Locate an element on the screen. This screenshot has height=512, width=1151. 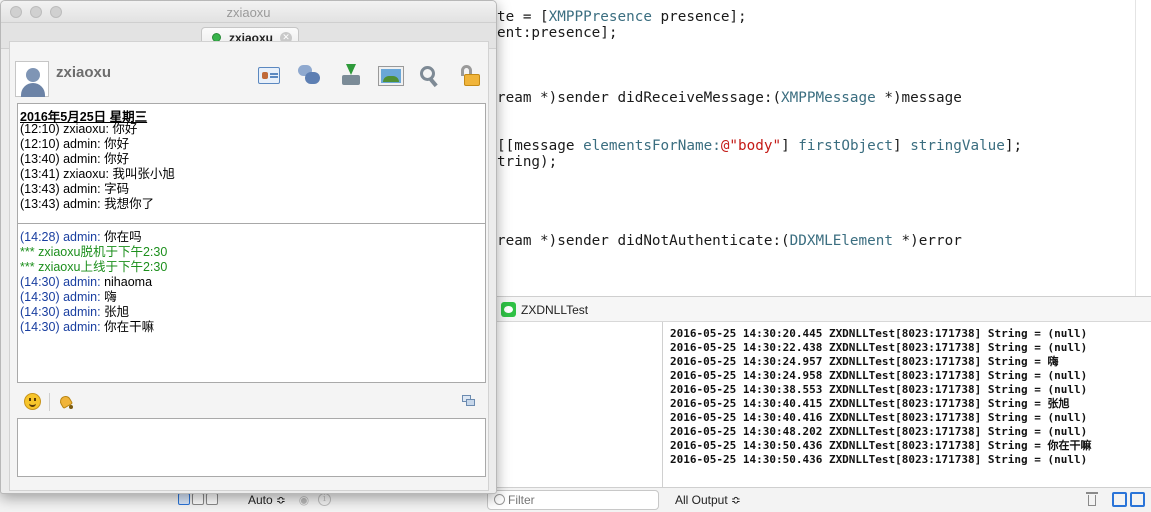
auto-select: Auto ≎ is located at coordinates (267, 500).